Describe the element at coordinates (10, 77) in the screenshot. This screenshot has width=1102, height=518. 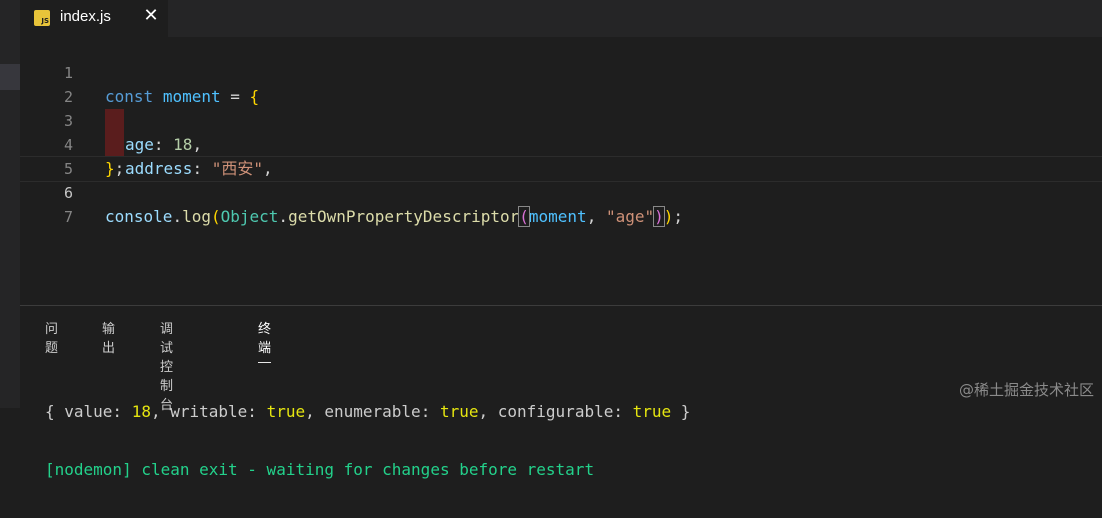
I see `sidebar-selection-marker` at that location.